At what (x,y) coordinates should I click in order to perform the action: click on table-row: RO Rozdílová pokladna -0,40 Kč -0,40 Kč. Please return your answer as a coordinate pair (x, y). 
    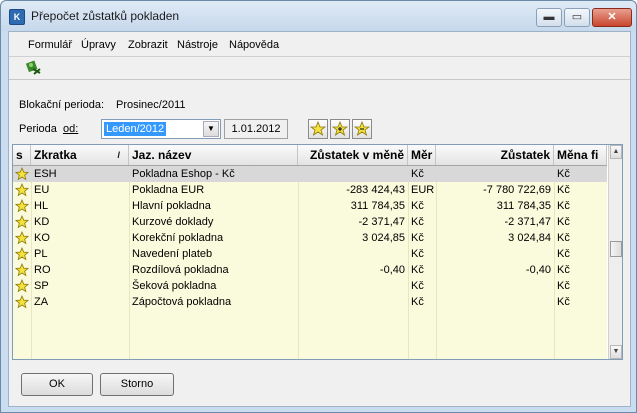
    Looking at the image, I should click on (310, 270).